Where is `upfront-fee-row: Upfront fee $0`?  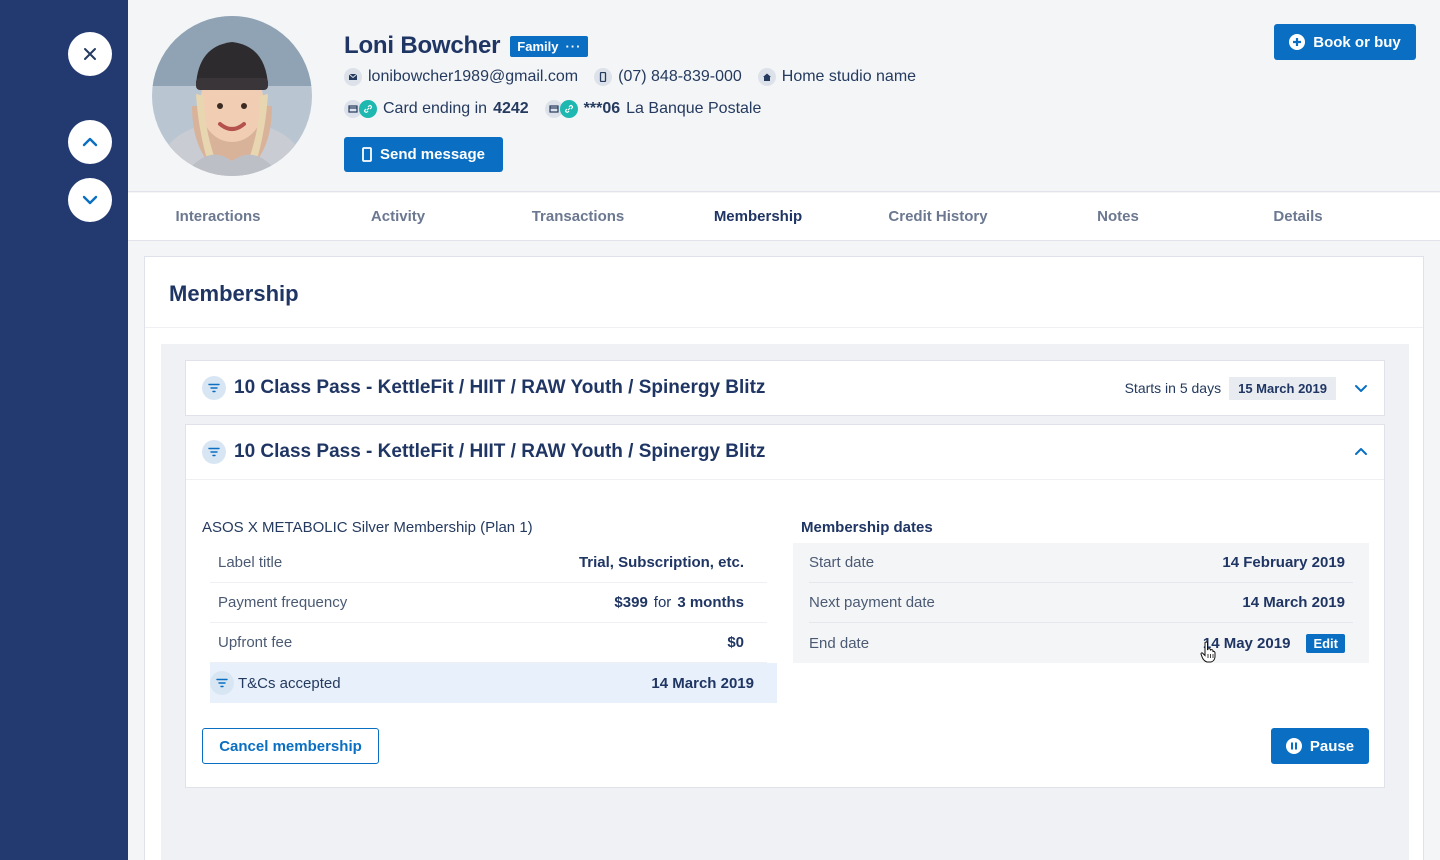
upfront-fee-row: Upfront fee $0 is located at coordinates (488, 643).